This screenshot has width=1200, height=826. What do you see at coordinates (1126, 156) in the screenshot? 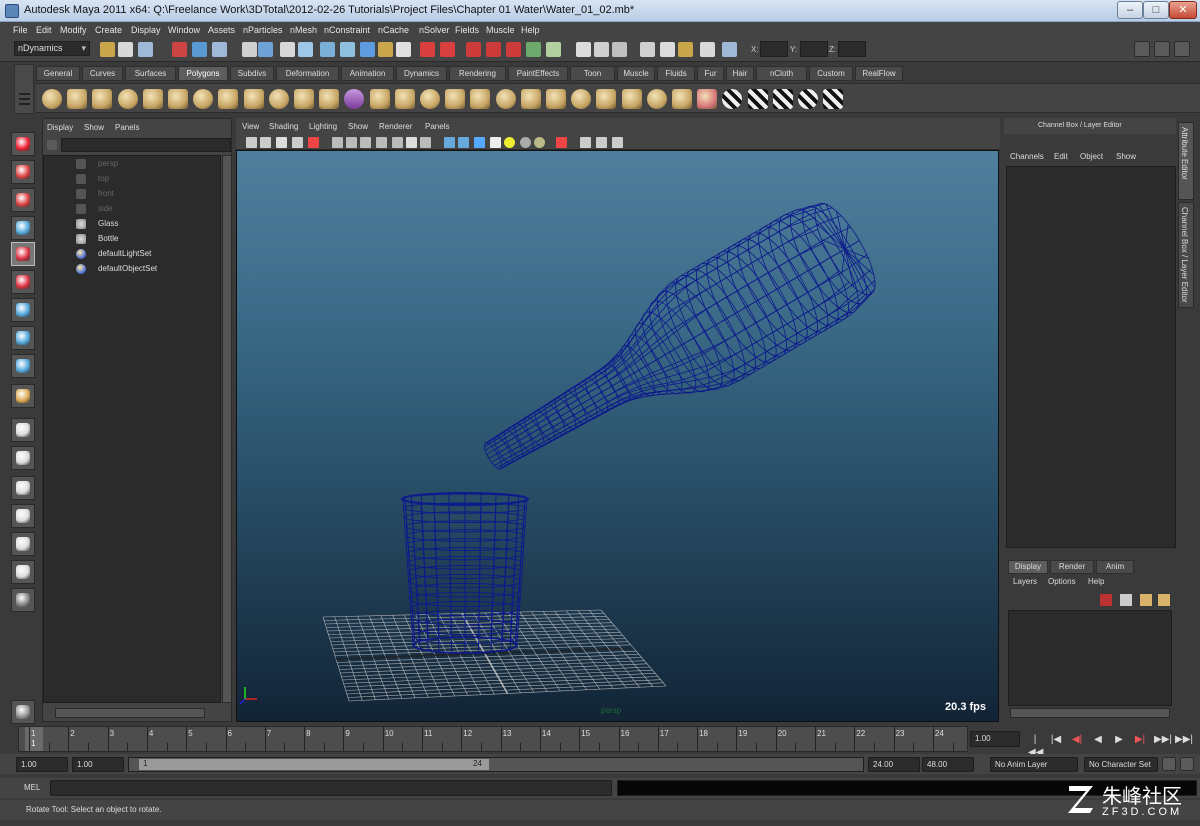
I see `show-menu: Show` at bounding box center [1126, 156].